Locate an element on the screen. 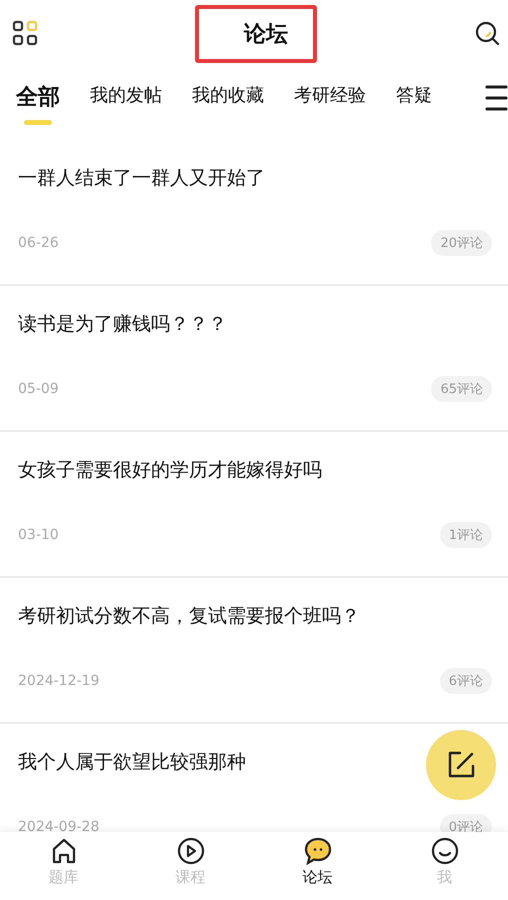  page-title: 论坛 is located at coordinates (266, 35).